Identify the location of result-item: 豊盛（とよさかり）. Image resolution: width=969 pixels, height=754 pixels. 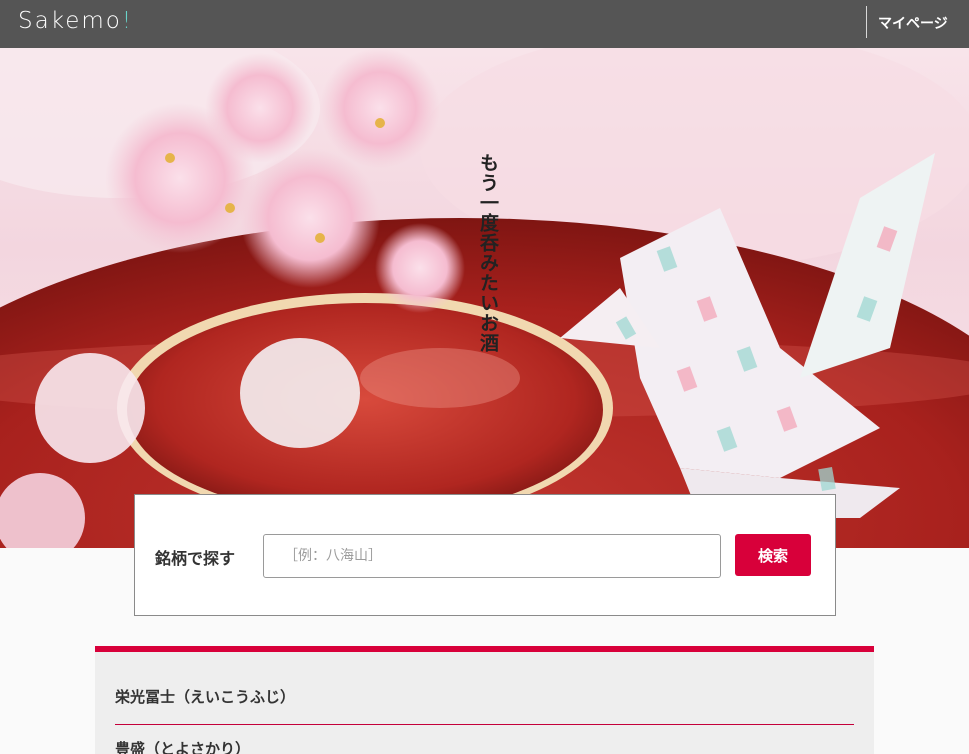
(484, 746).